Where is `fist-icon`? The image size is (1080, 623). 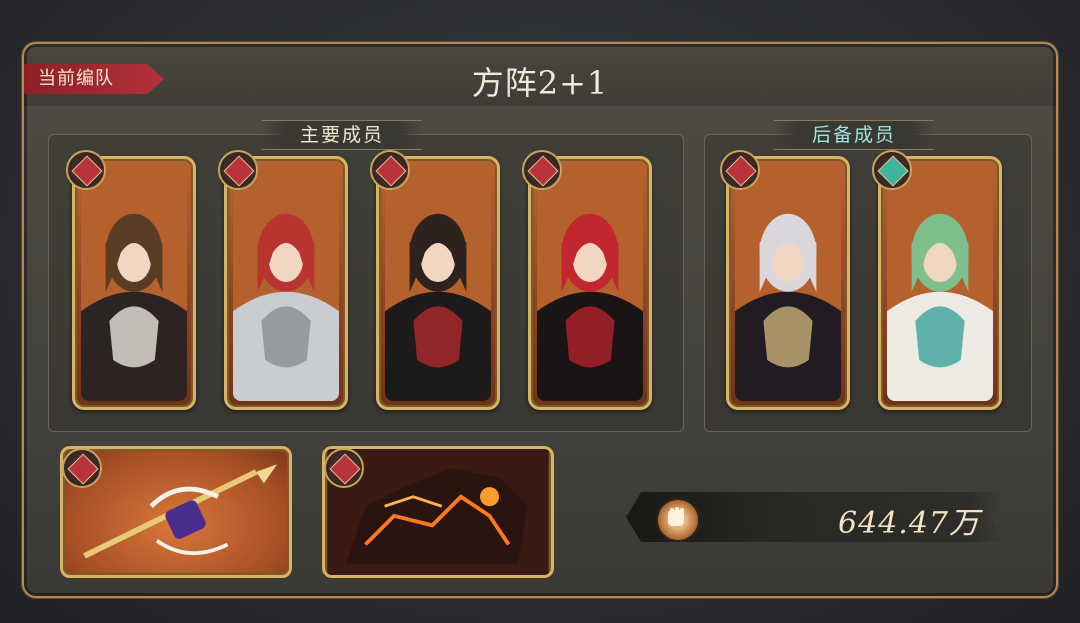
fist-icon is located at coordinates (678, 520).